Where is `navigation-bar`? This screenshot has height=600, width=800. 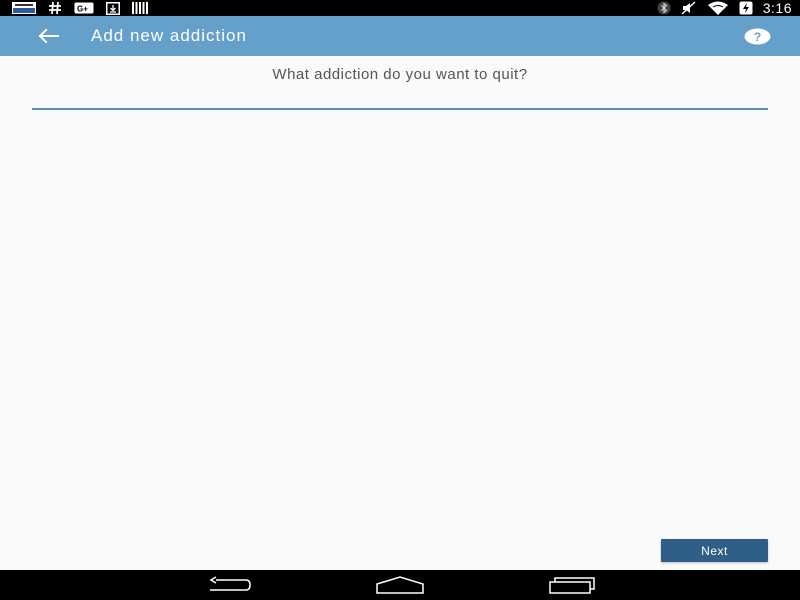
navigation-bar is located at coordinates (400, 585).